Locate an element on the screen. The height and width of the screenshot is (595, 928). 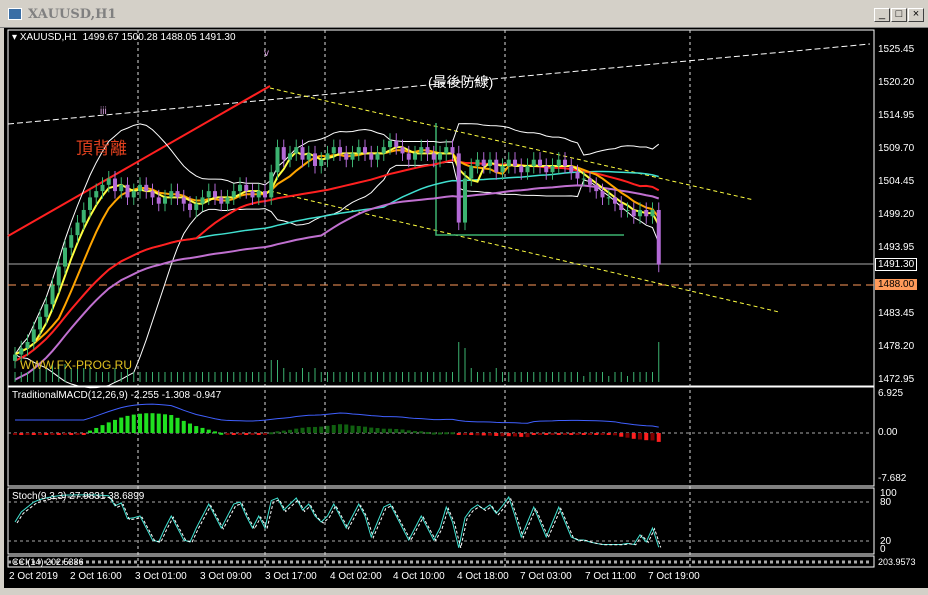
wave-v-label: v is located at coordinates (266, 53).